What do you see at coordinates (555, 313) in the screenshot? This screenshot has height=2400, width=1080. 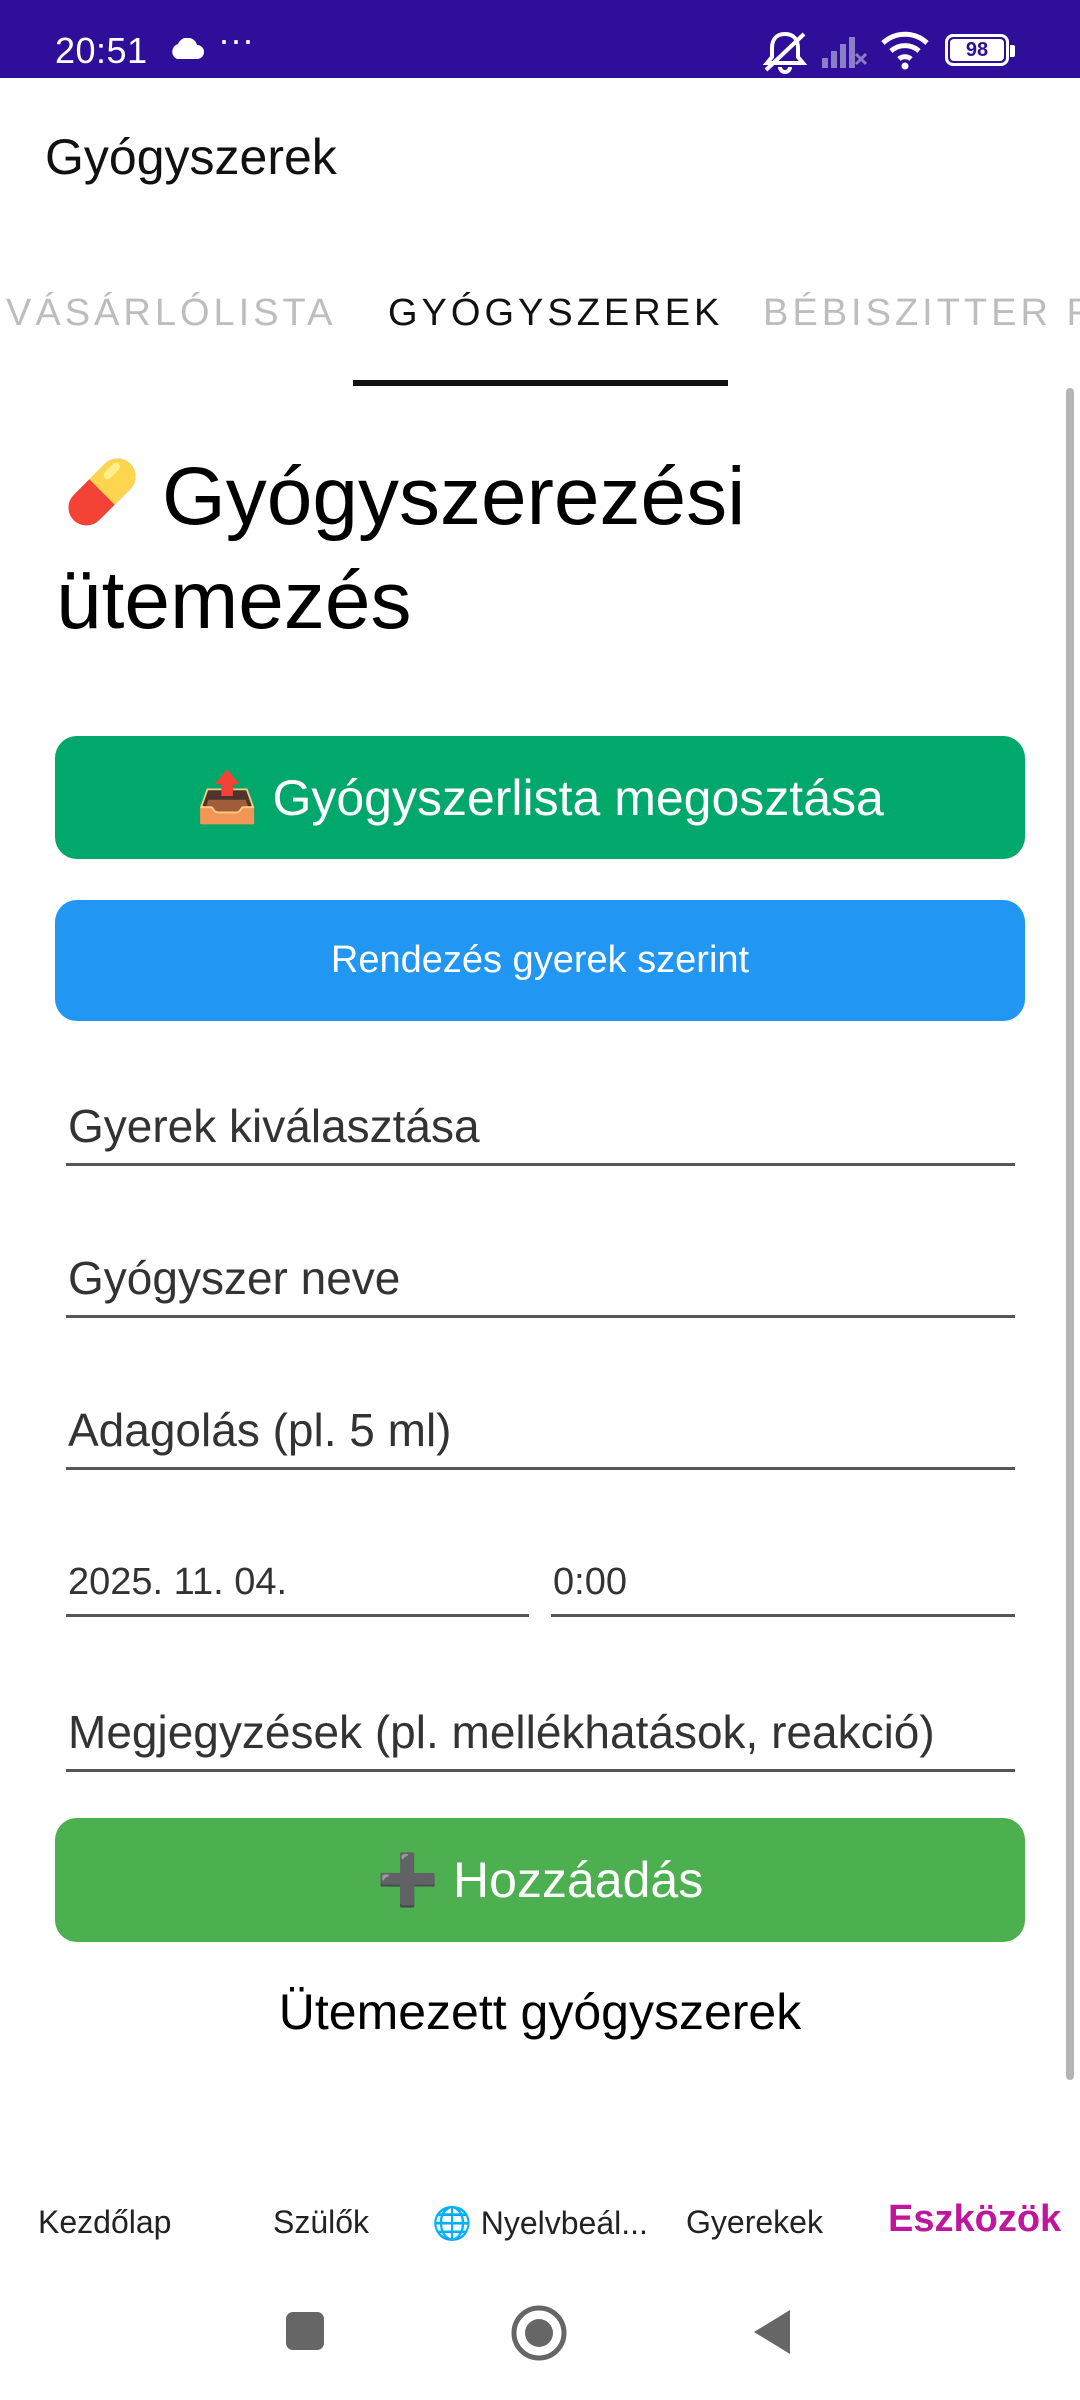 I see `tab-medicines: GYÓGYSZEREK` at bounding box center [555, 313].